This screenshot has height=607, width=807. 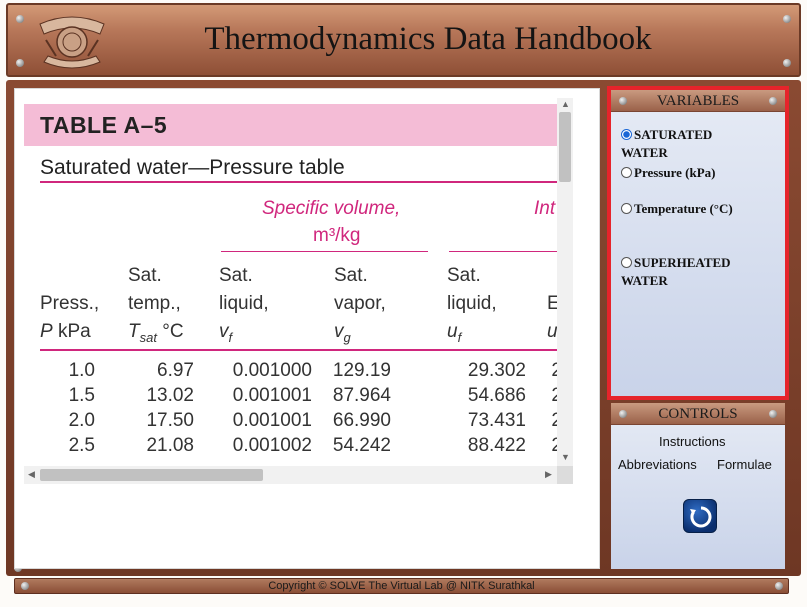 I want to click on variables-header: VARIABLES, so click(x=698, y=101).